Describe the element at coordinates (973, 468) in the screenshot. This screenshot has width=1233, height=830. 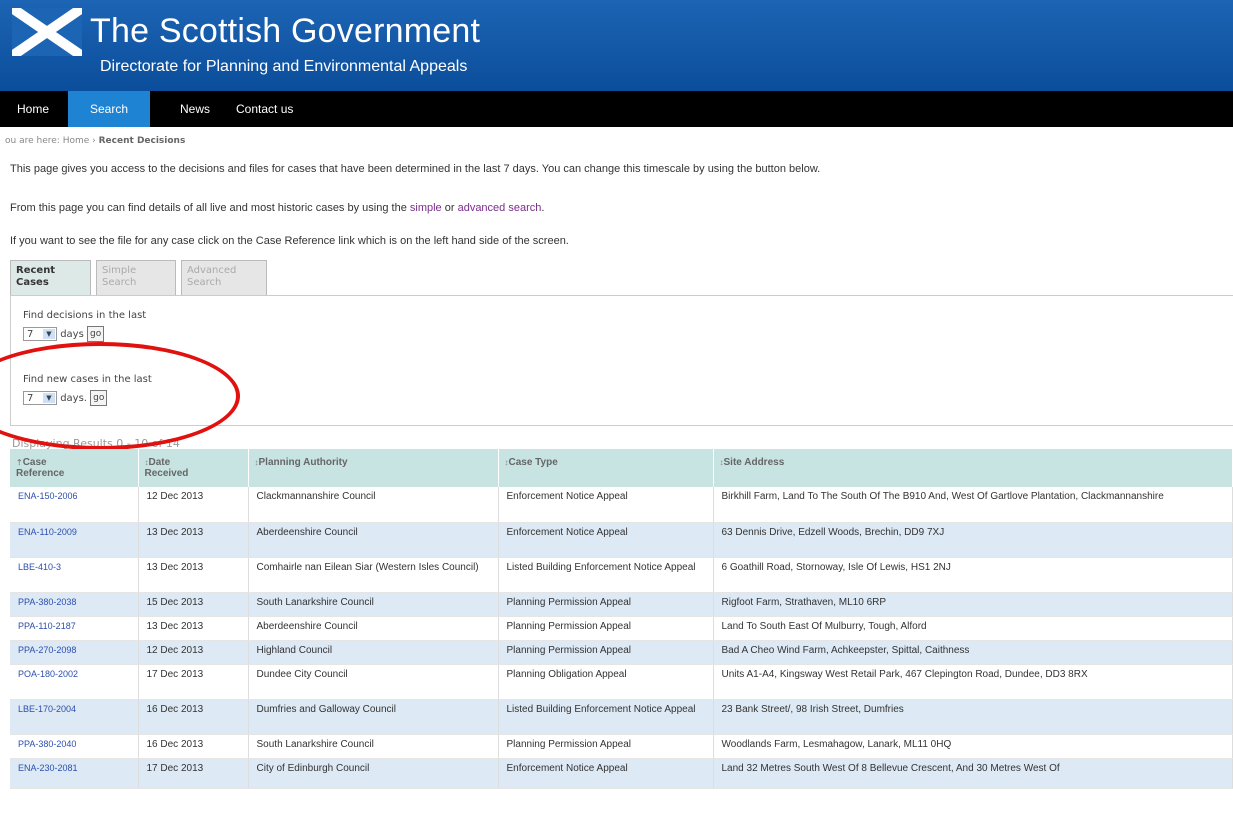
I see `column-header-site-address: ↕Site Address` at that location.